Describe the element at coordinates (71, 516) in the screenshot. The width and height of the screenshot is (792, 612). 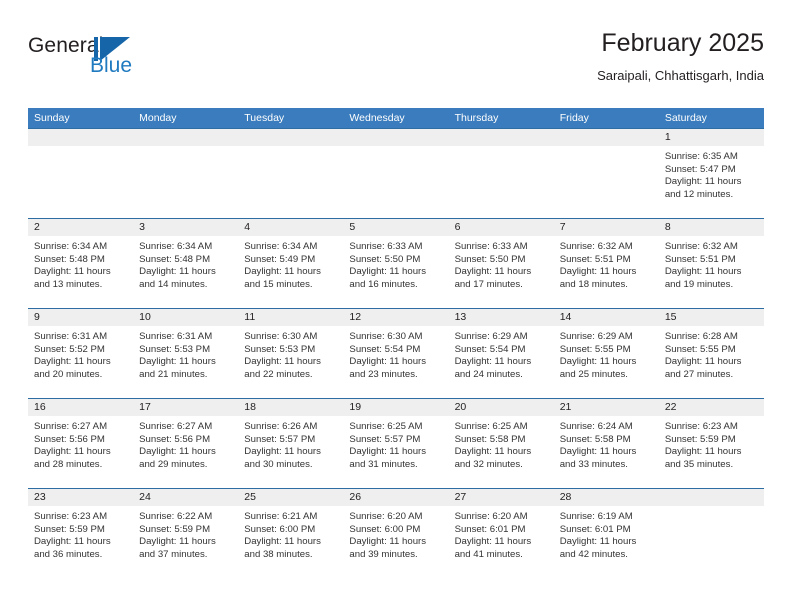
I see `sunrise-text: Sunrise: 6:23 AM` at that location.